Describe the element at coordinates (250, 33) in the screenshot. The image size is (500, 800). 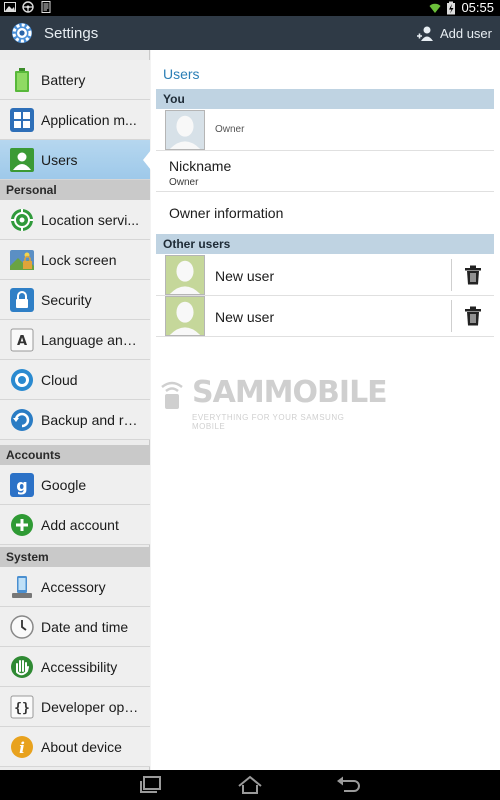
I see `action-bar: Settings Add user` at that location.